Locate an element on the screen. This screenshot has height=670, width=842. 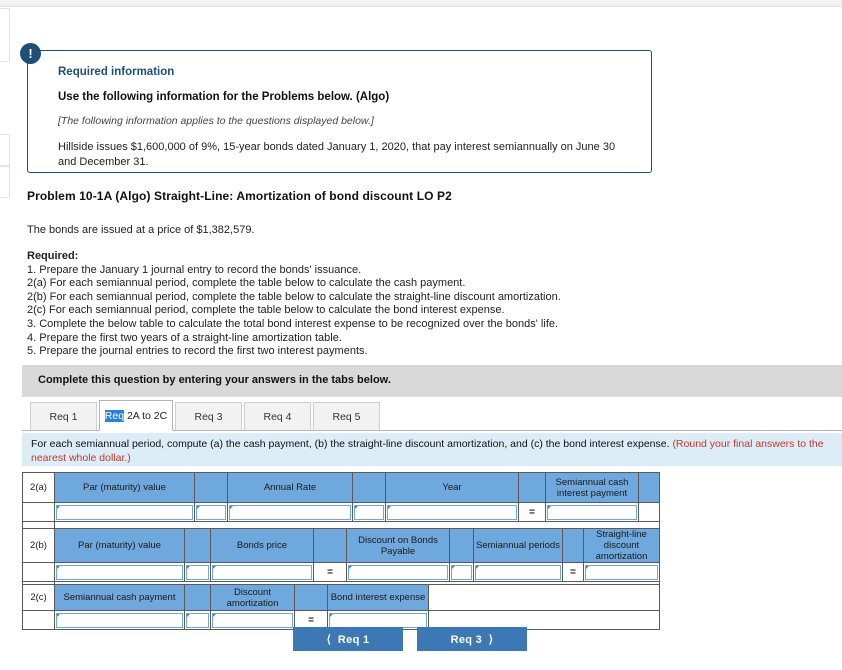
requirement-tabs: Req 1 Req 2A to 2C Req 3 Req 4 Req 5 is located at coordinates (206, 415).